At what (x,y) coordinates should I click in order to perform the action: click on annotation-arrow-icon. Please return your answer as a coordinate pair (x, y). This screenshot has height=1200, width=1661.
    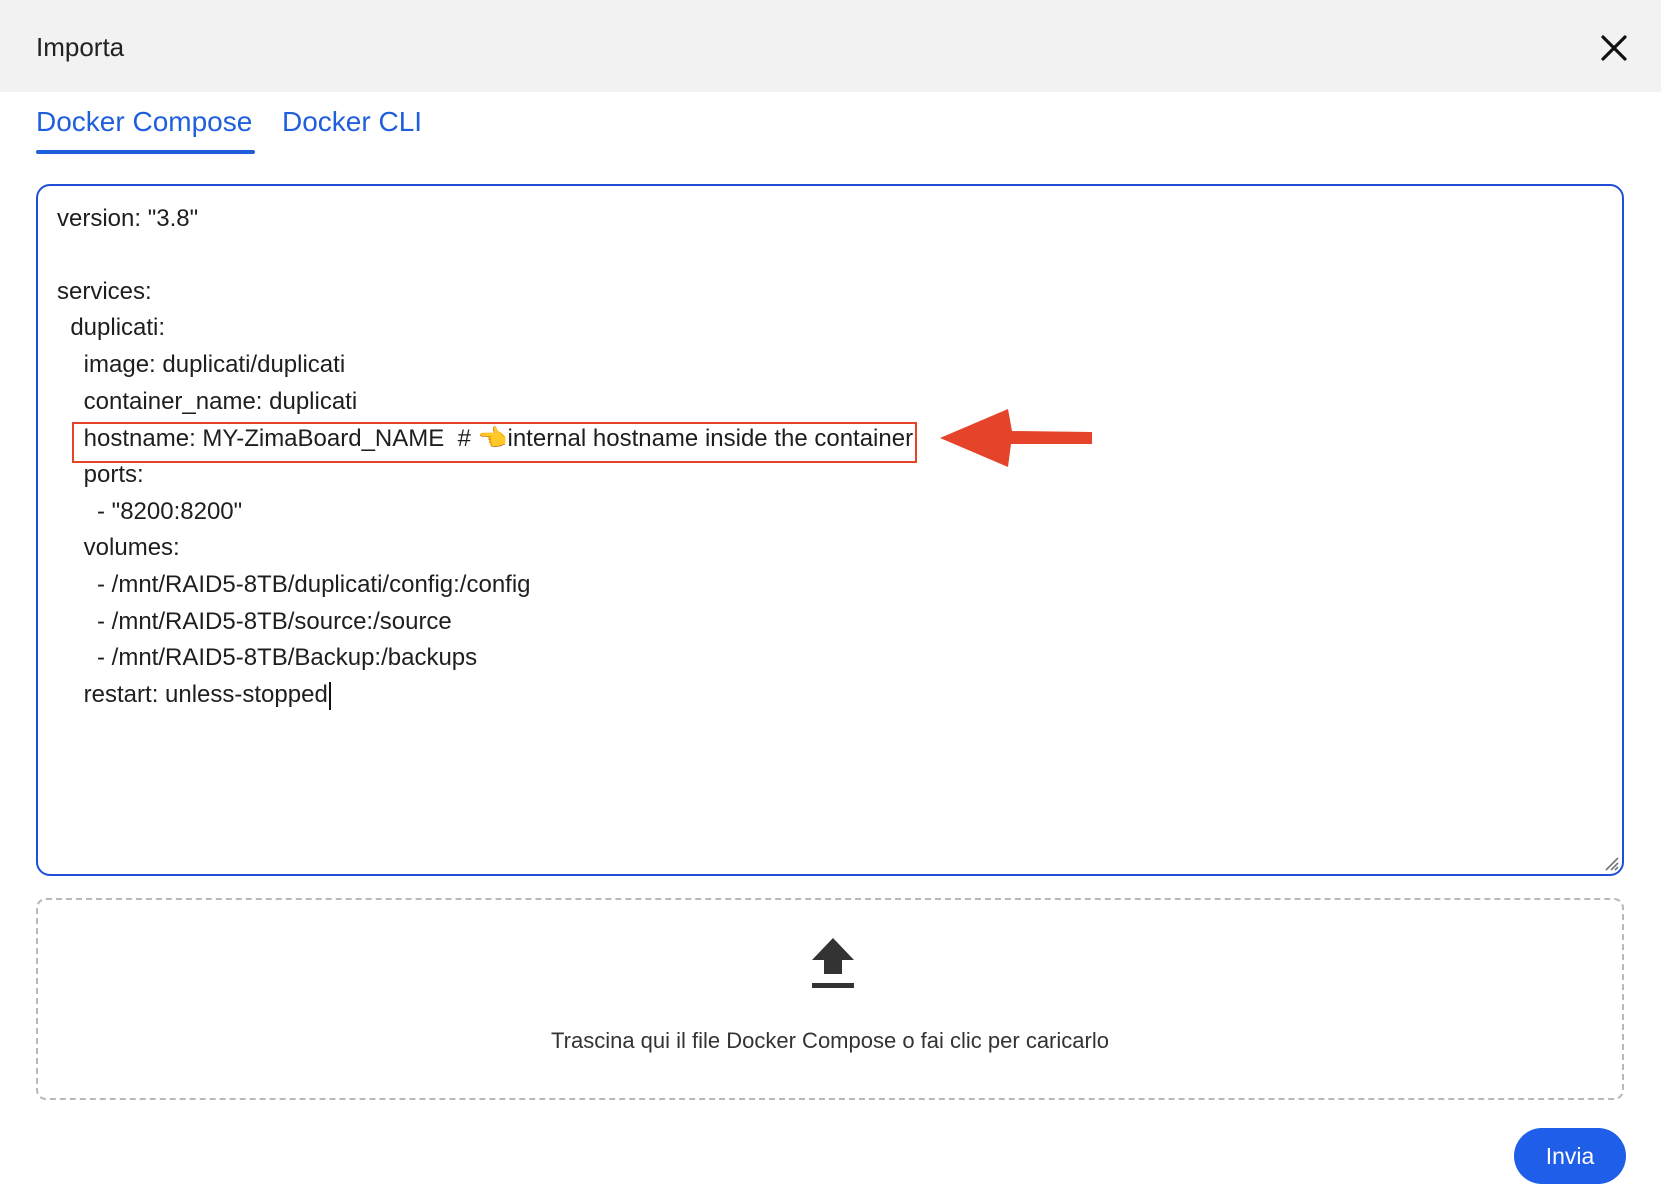
    Looking at the image, I should click on (1016, 438).